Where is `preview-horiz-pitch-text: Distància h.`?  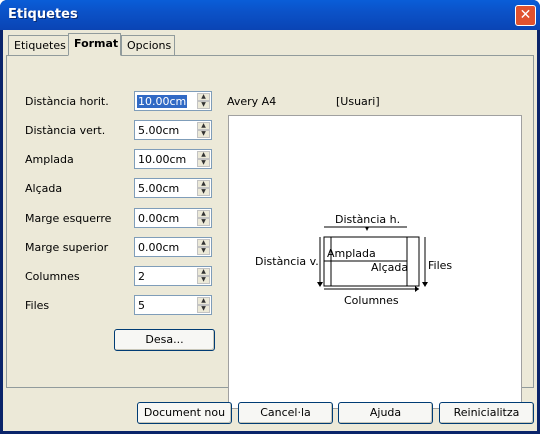 preview-horiz-pitch-text: Distància h. is located at coordinates (367, 219).